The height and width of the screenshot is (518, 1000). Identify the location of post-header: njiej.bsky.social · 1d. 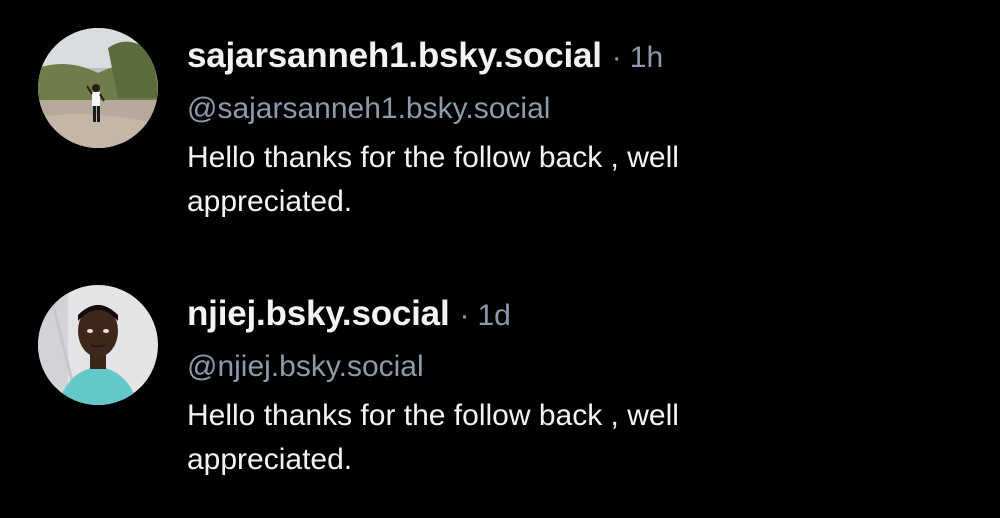
(573, 316).